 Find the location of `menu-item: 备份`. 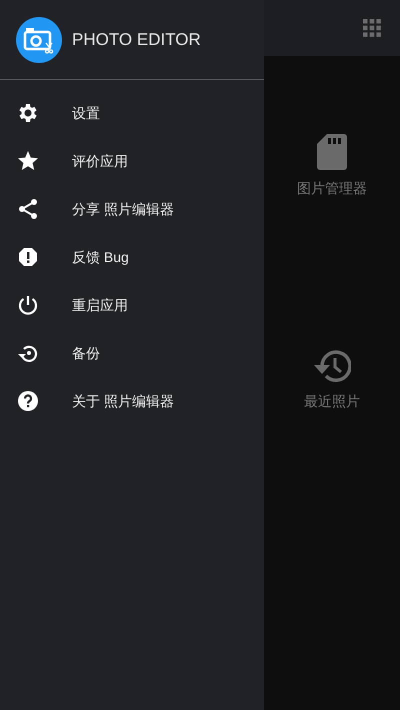

menu-item: 备份 is located at coordinates (132, 353).